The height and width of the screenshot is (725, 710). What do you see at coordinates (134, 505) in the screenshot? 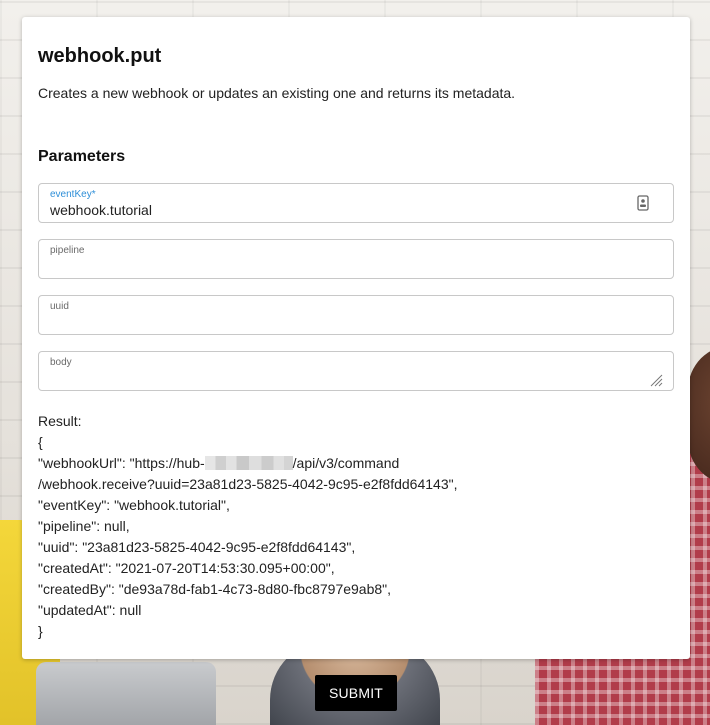
I see `result-line: "eventKey": "webhook.tutorial",` at bounding box center [134, 505].